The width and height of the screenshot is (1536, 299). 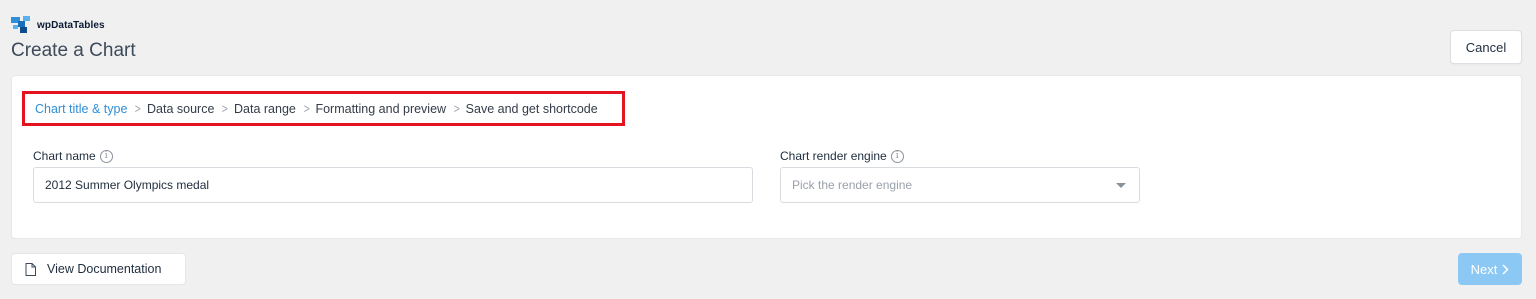 What do you see at coordinates (180, 109) in the screenshot?
I see `step-data-source: Data source` at bounding box center [180, 109].